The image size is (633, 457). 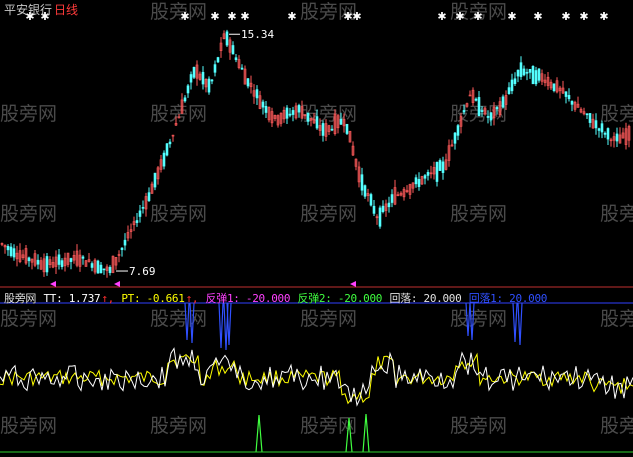 What do you see at coordinates (20, 298) in the screenshot?
I see `indicator-name: 股旁网` at bounding box center [20, 298].